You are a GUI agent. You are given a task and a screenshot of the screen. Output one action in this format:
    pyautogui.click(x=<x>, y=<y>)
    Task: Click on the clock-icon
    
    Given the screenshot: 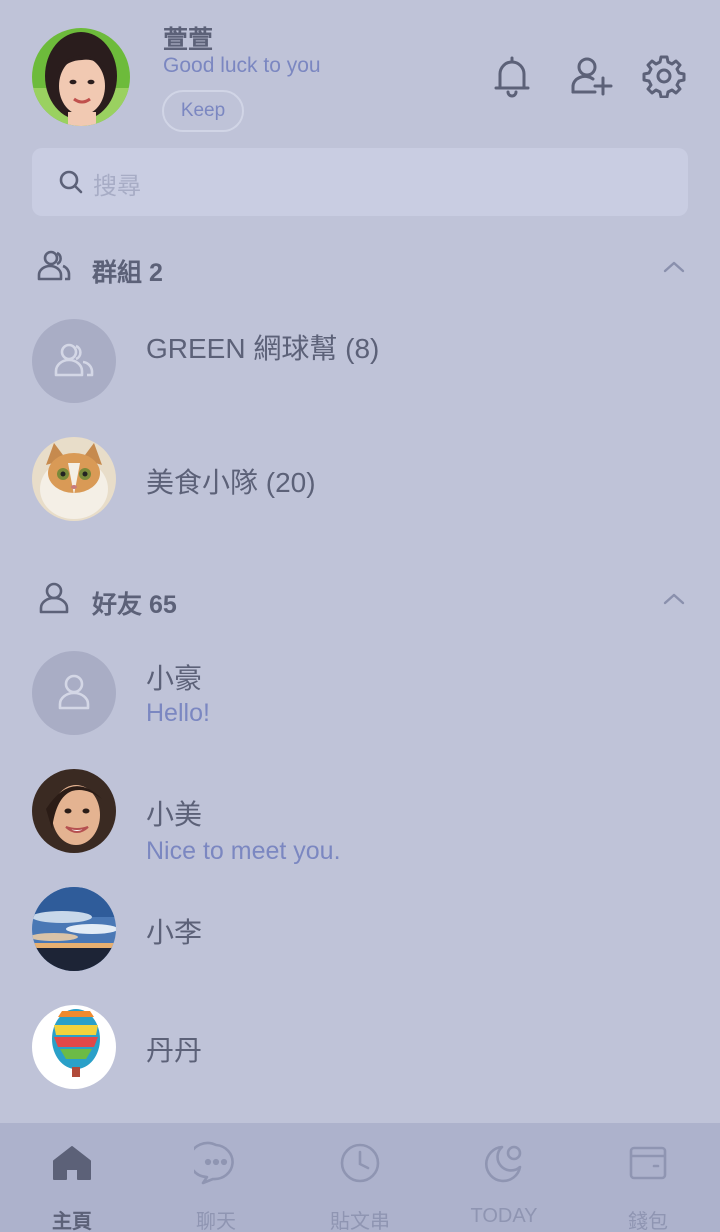 What is the action you would take?
    pyautogui.click(x=360, y=1163)
    